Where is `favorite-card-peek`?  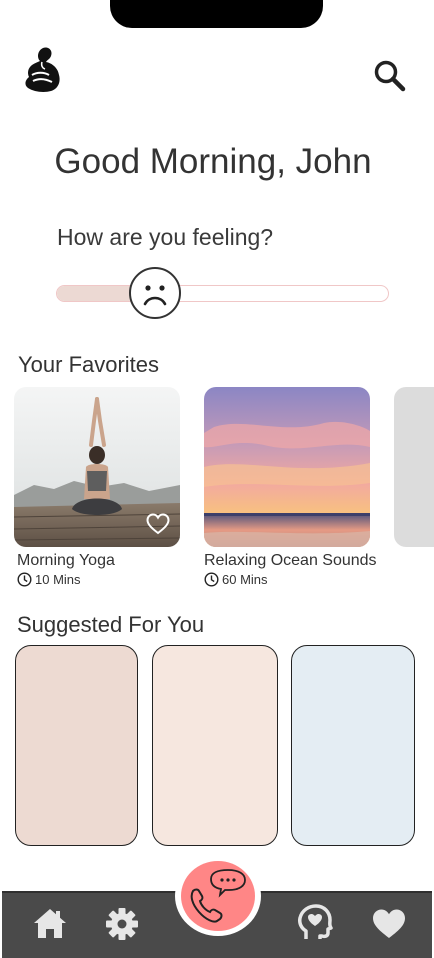
favorite-card-peek is located at coordinates (414, 467).